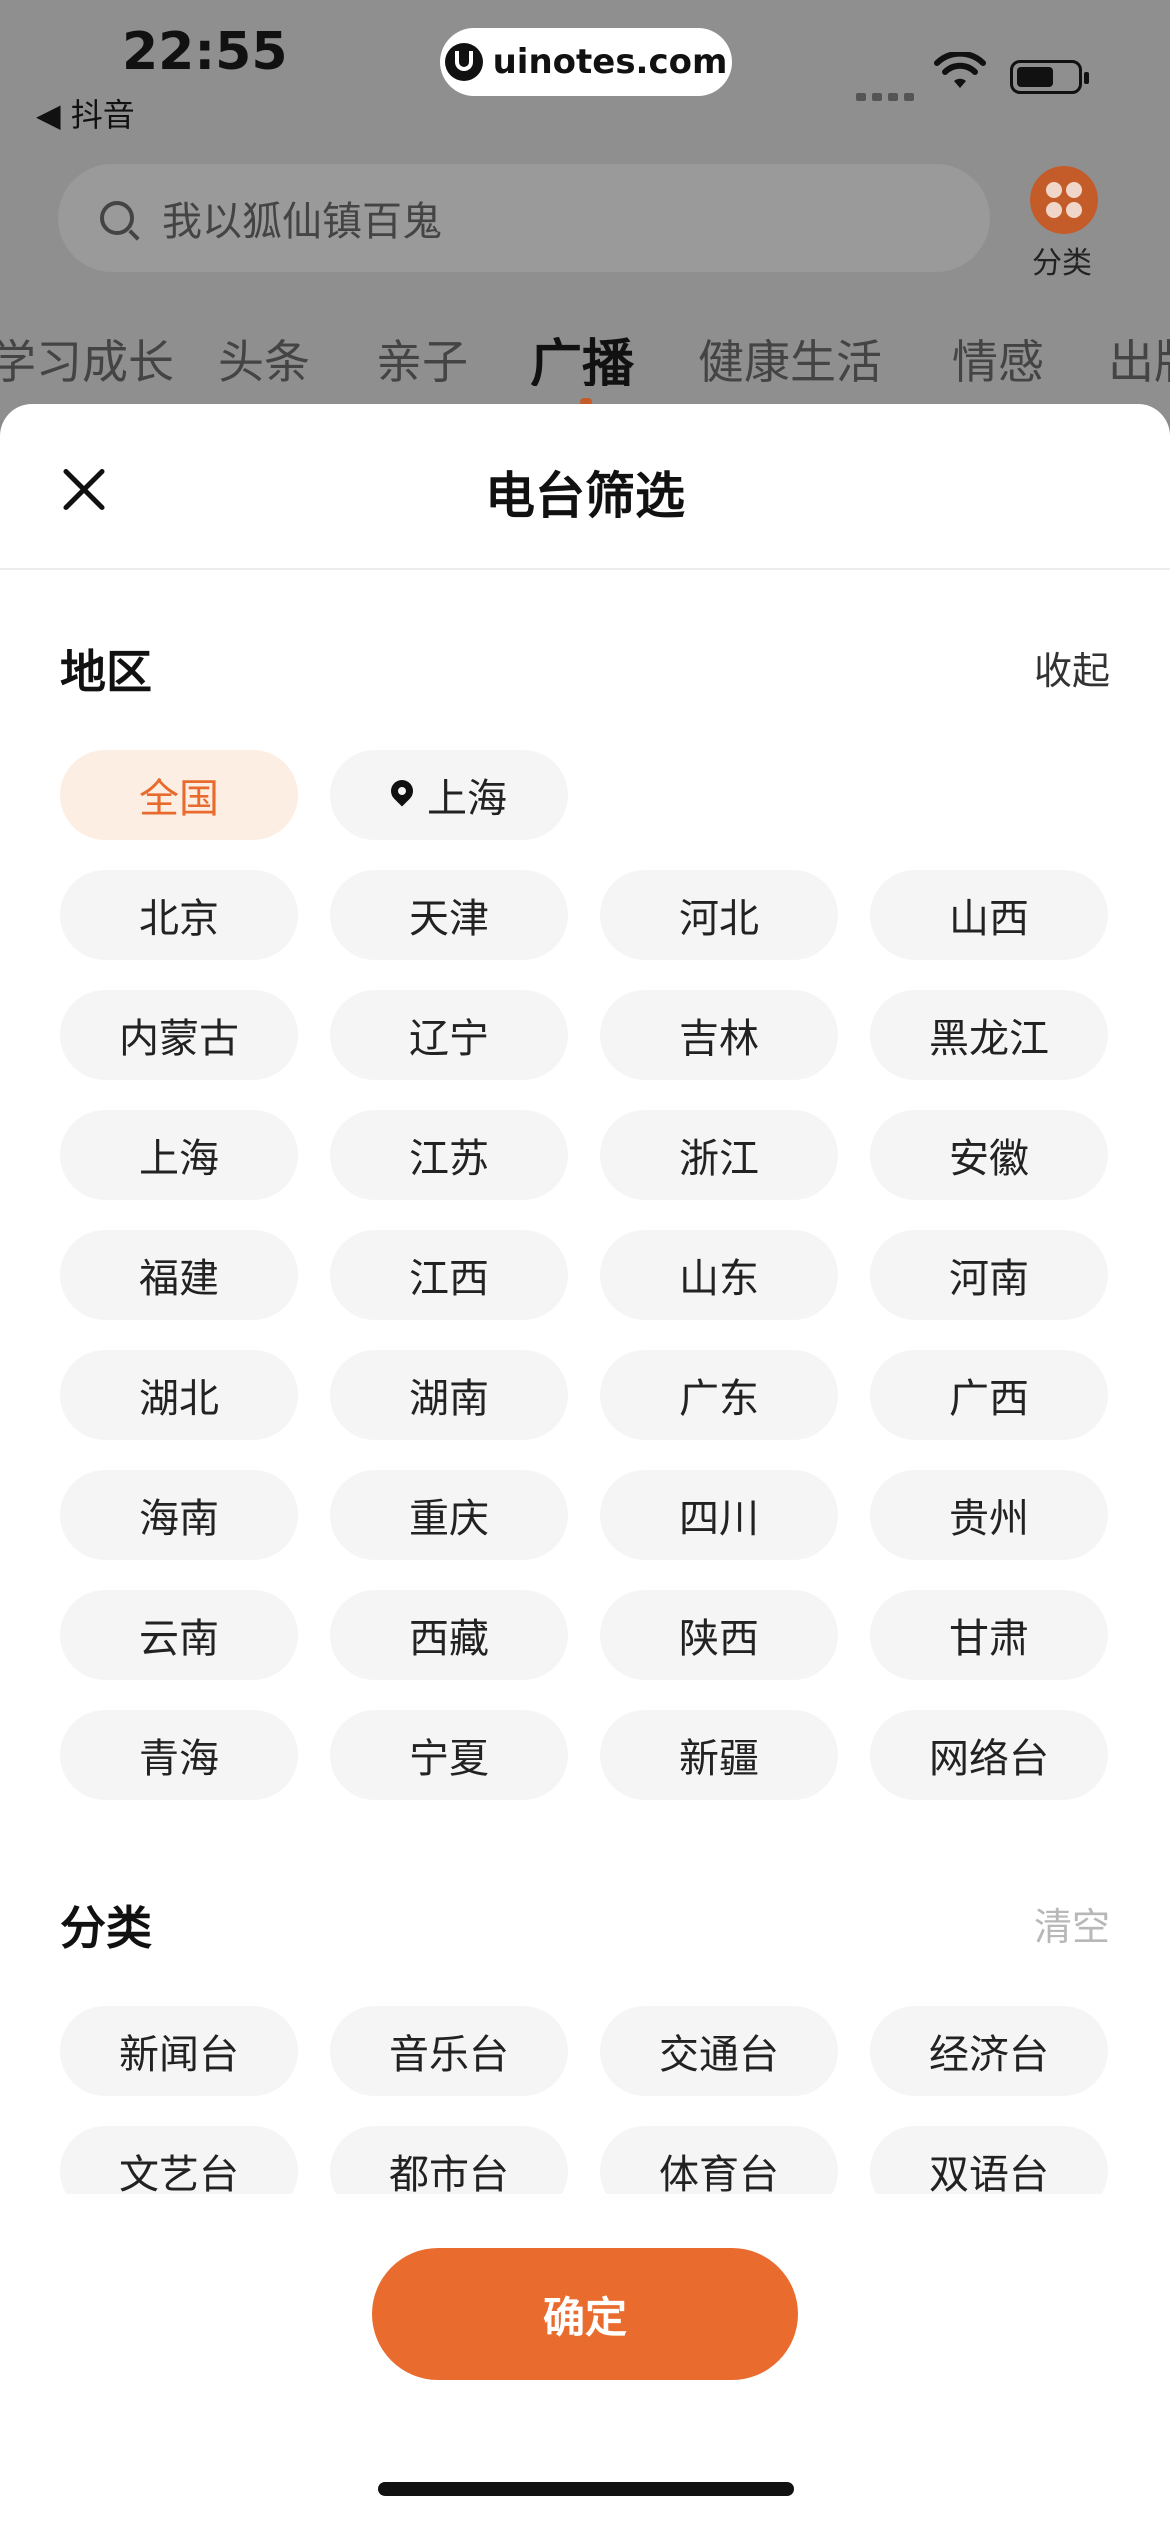 The image size is (1170, 2532). I want to click on divider, so click(585, 569).